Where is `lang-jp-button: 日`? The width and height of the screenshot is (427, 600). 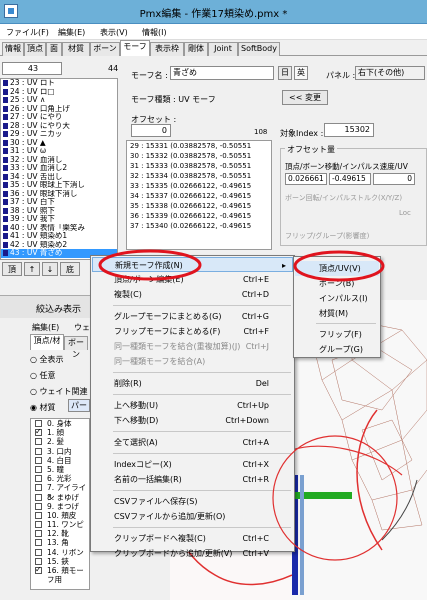 lang-jp-button: 日 is located at coordinates (285, 73).